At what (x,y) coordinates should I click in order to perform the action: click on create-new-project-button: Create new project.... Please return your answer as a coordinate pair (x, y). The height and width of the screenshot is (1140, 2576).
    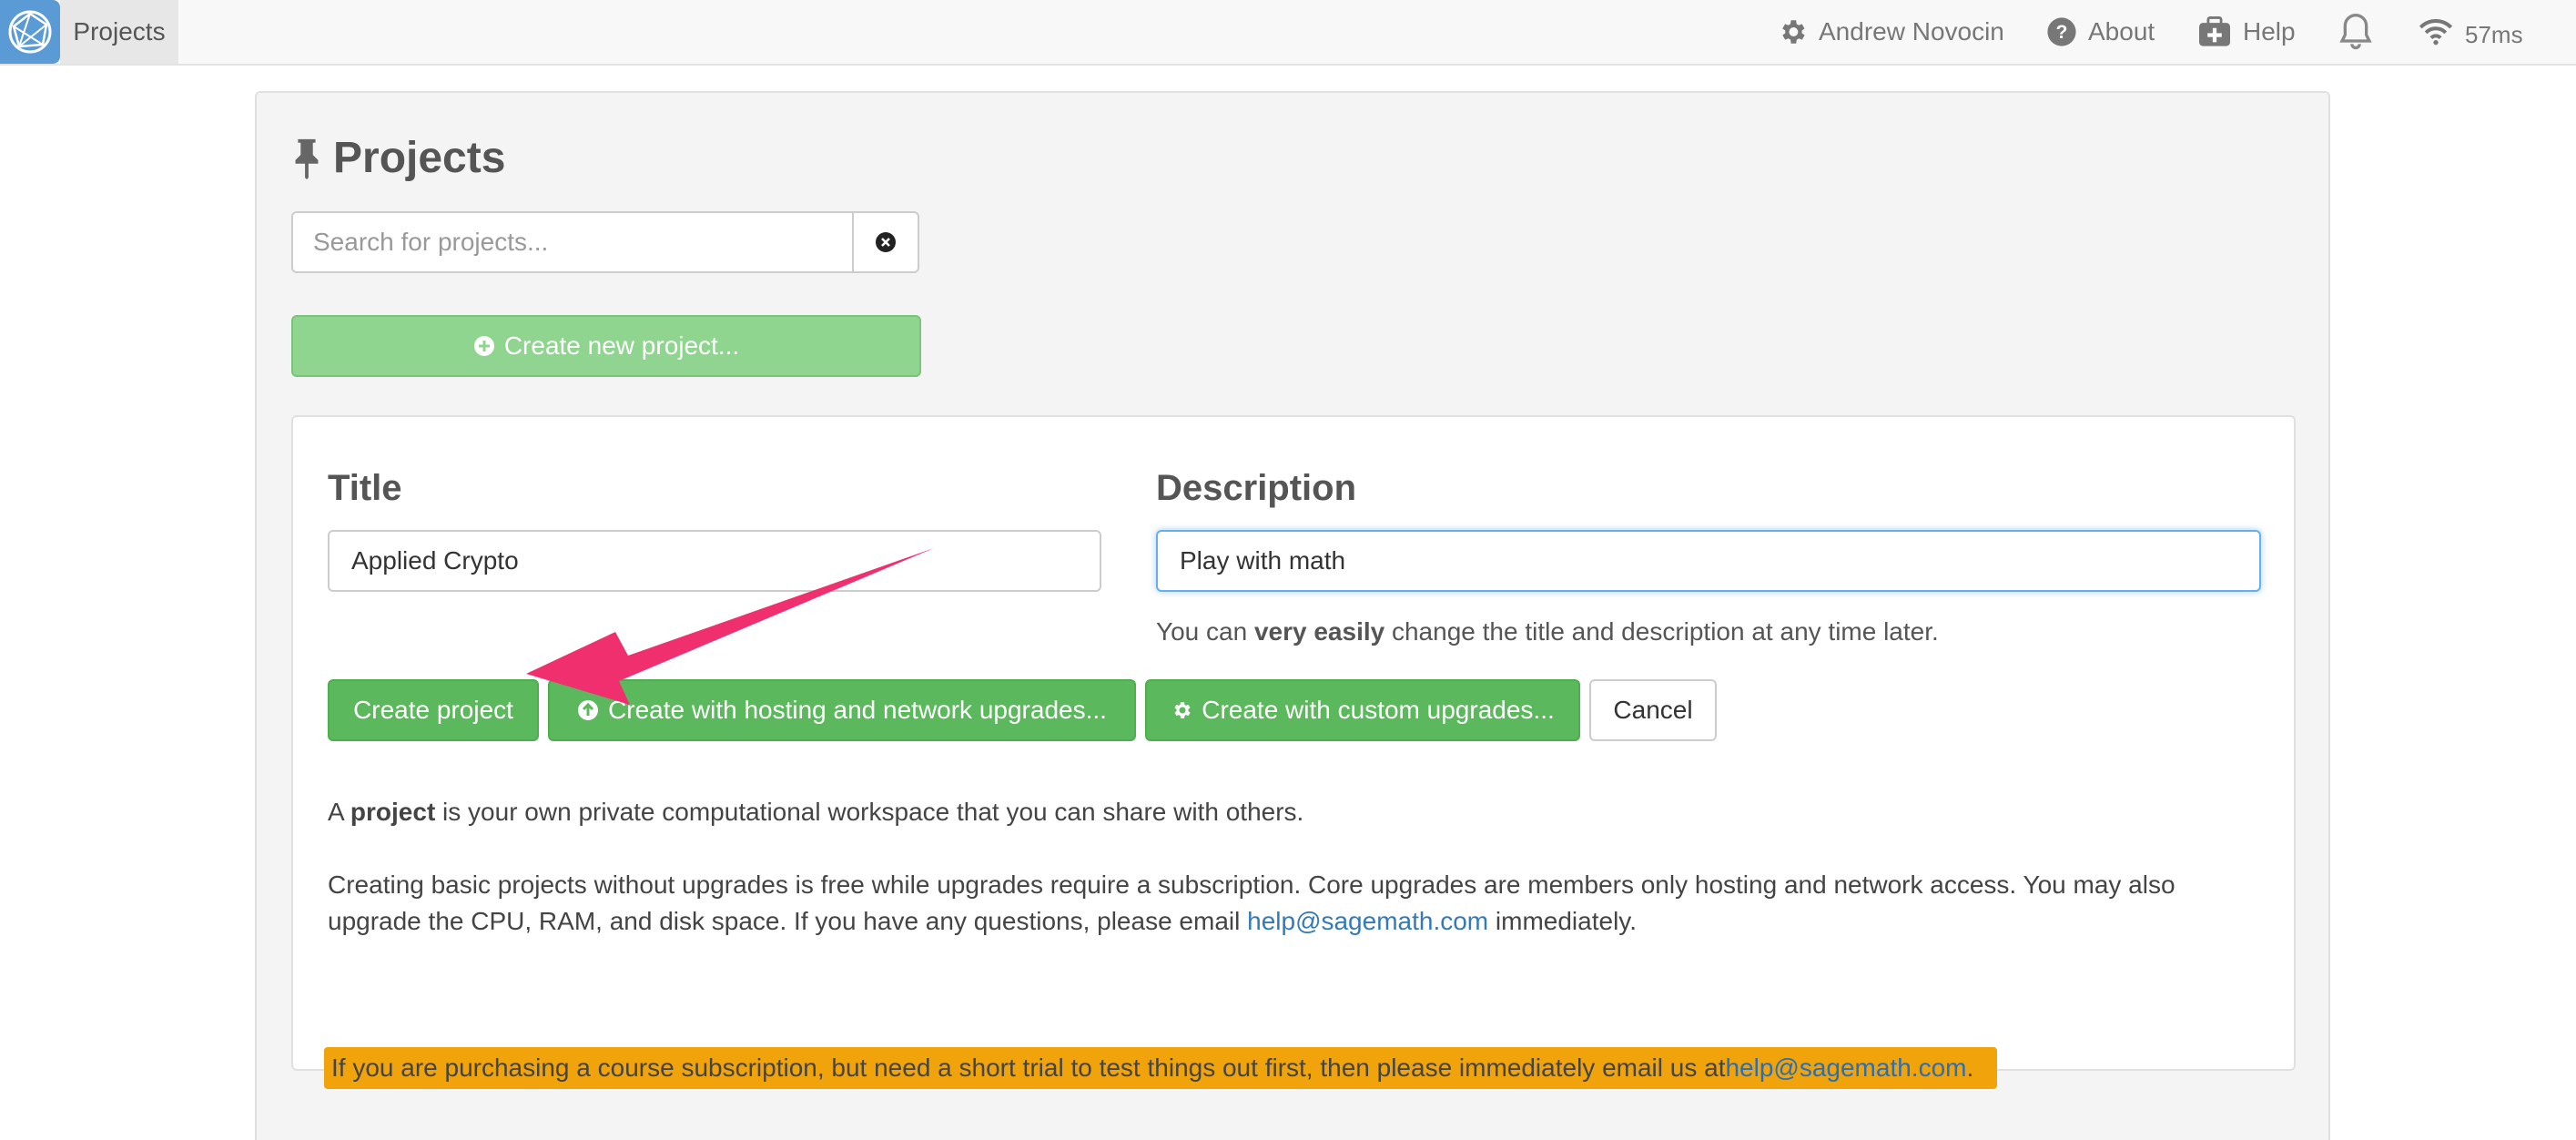
    Looking at the image, I should click on (606, 346).